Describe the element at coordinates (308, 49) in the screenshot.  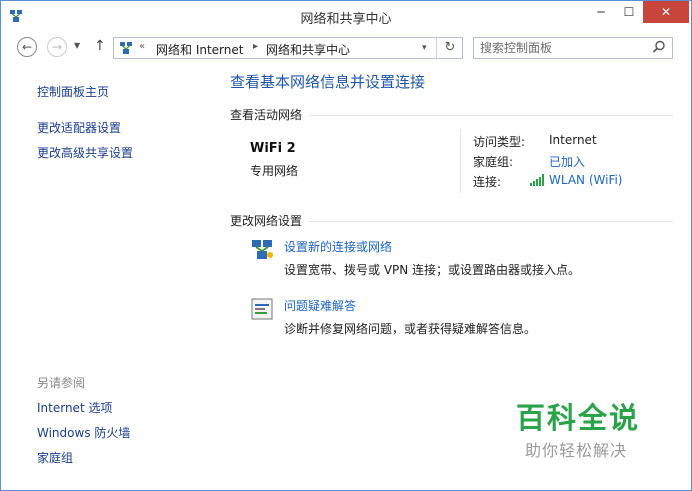
I see `breadcrumb-sharing-center: 网络和共享中心` at that location.